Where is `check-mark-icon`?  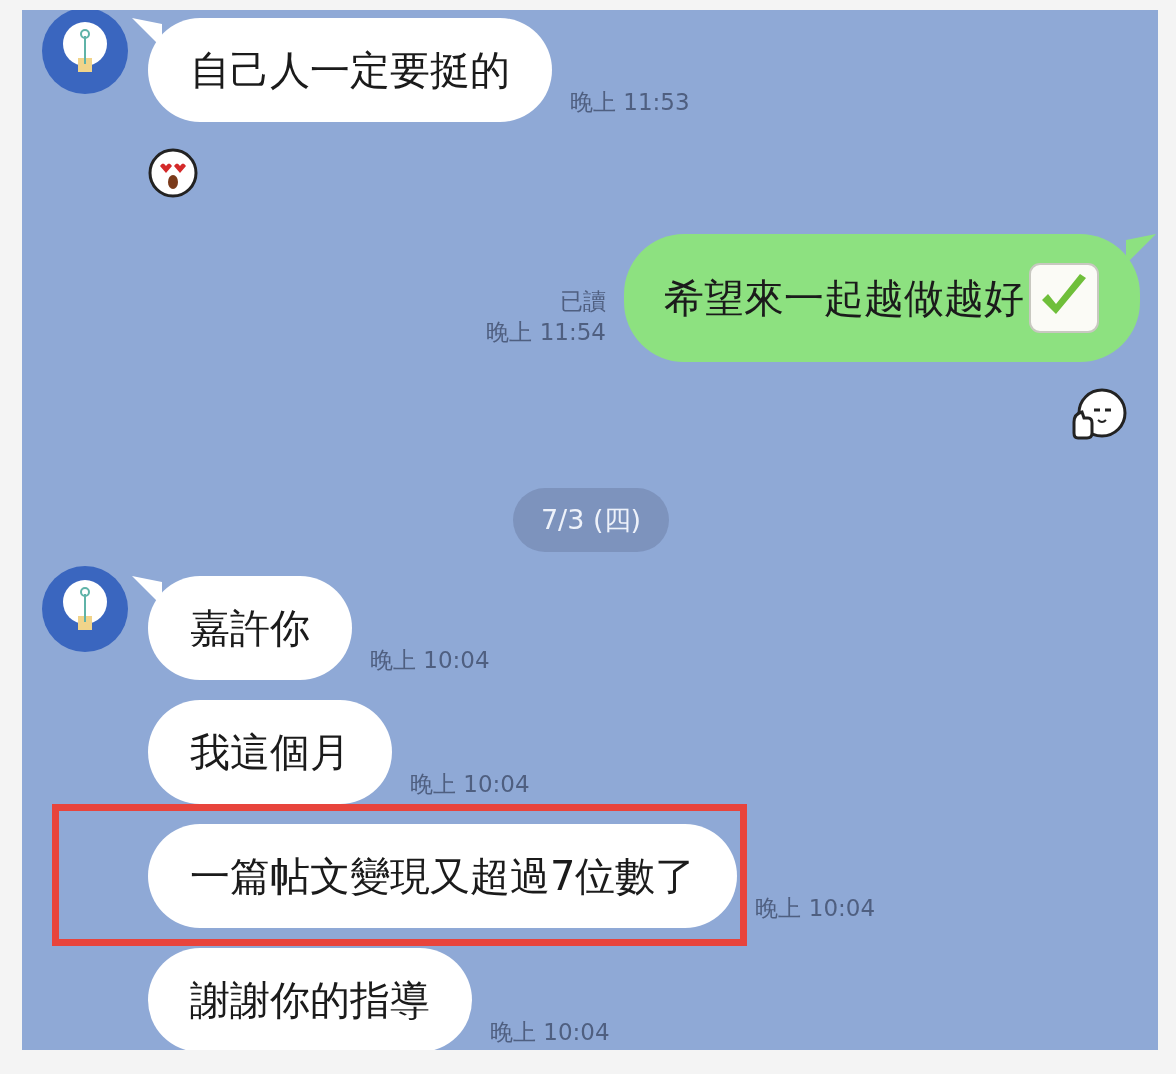 check-mark-icon is located at coordinates (1064, 298).